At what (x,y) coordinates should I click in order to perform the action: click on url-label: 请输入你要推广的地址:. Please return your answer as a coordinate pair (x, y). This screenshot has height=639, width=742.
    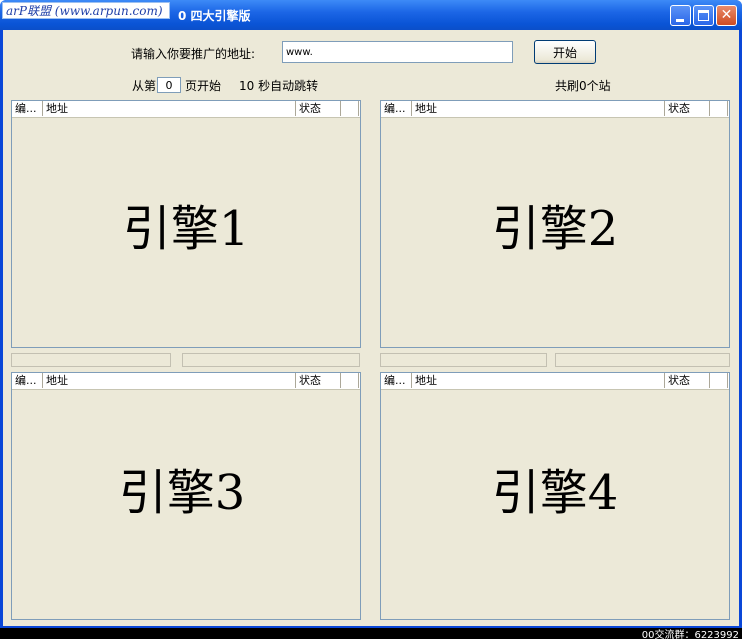
    Looking at the image, I should click on (193, 54).